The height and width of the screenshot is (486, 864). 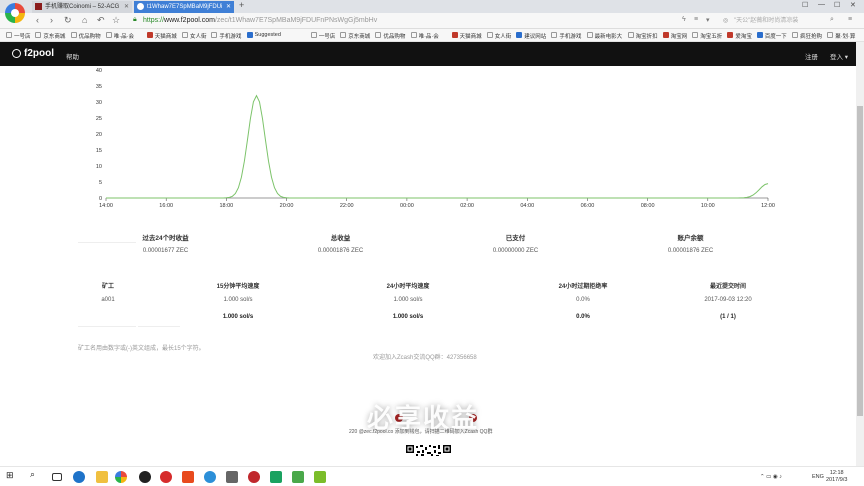 I want to click on maximize-button: ☐, so click(x=837, y=5).